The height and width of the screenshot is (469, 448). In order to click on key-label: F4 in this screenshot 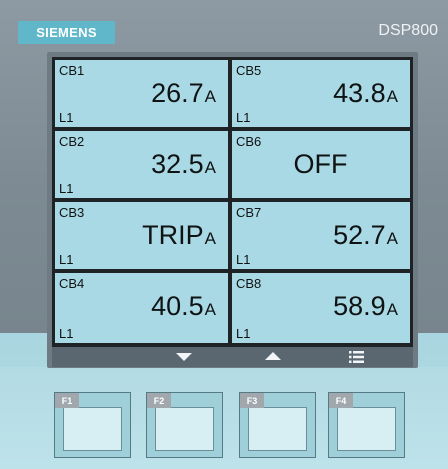, I will do `click(341, 400)`.